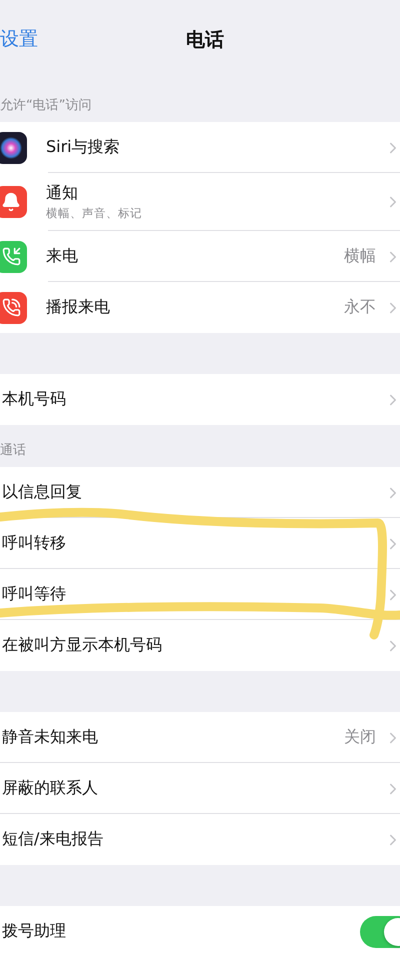 The width and height of the screenshot is (400, 954). I want to click on setting-value: 永不, so click(360, 307).